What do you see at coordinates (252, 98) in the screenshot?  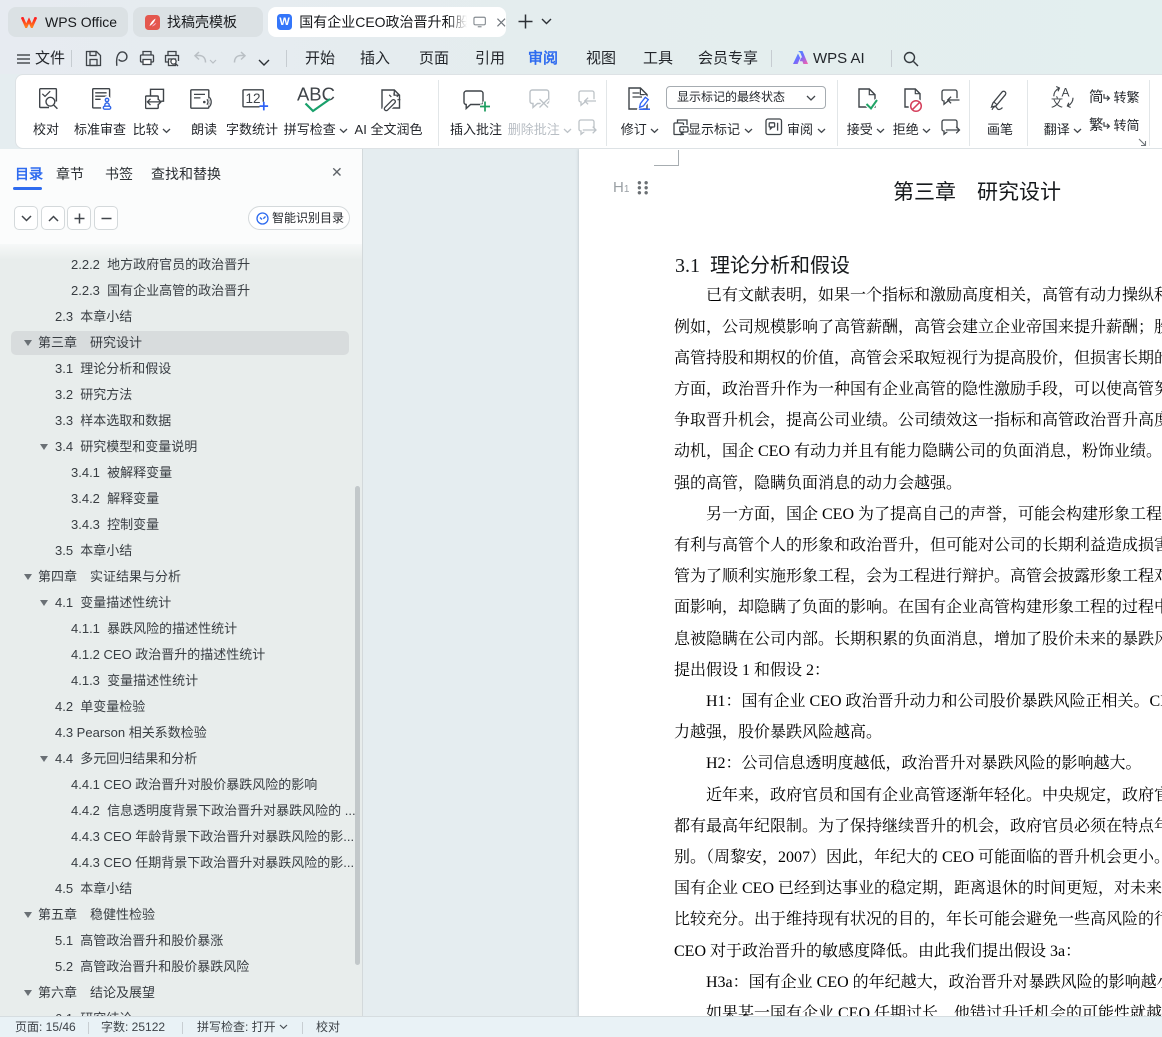 I see `svg-text: 12` at bounding box center [252, 98].